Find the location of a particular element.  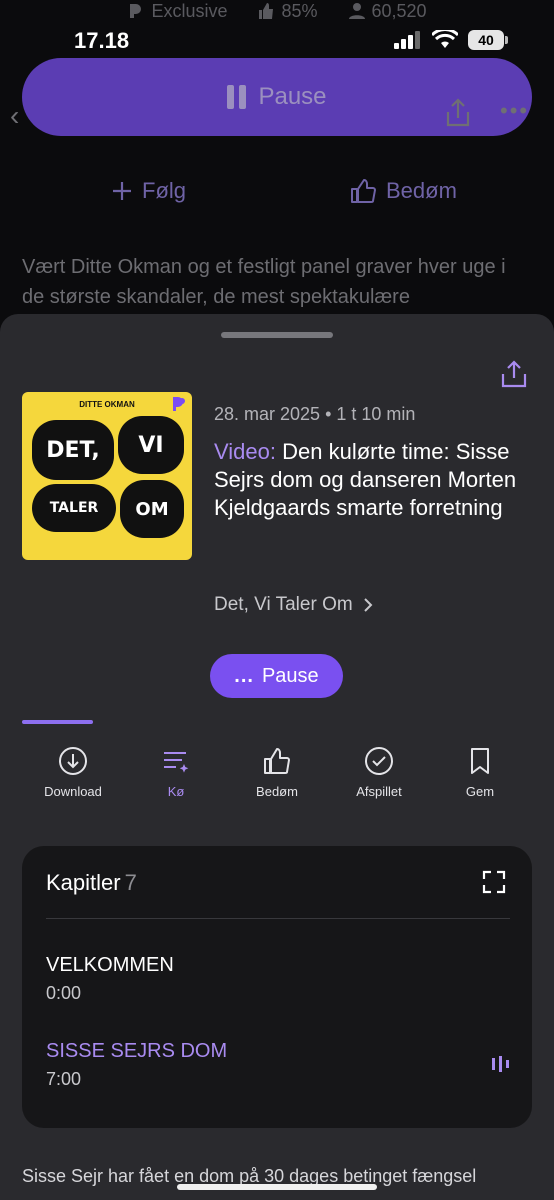

cover-word-1: DET, is located at coordinates (73, 450).